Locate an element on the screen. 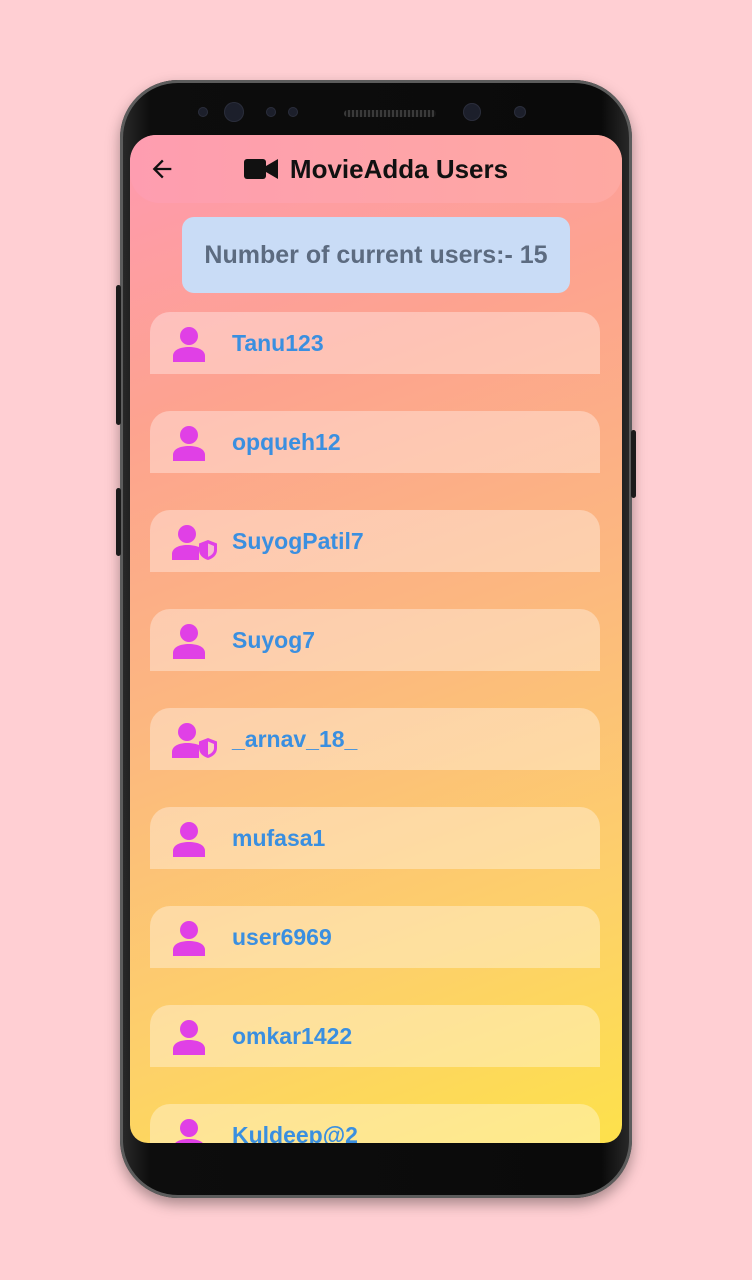 The height and width of the screenshot is (1280, 752). username: mufasa1 is located at coordinates (279, 838).